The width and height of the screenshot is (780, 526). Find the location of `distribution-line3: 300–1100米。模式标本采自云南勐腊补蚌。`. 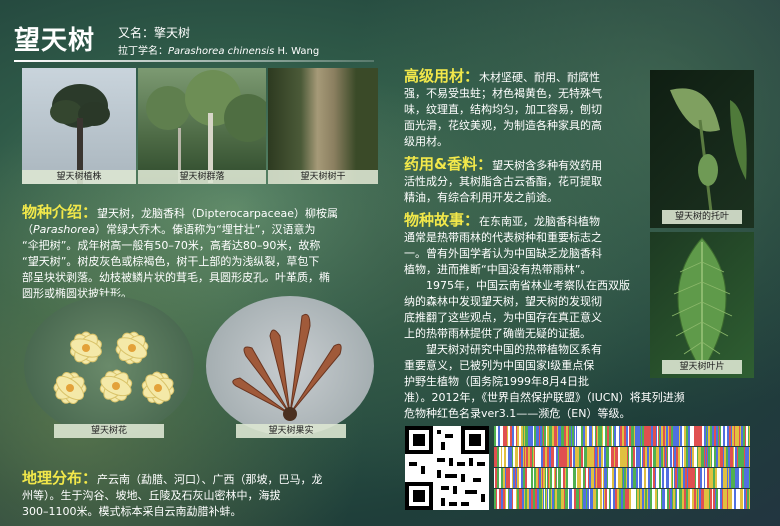

distribution-line3: 300–1100米。模式标本采自云南勐腊补蚌。 is located at coordinates (132, 511).